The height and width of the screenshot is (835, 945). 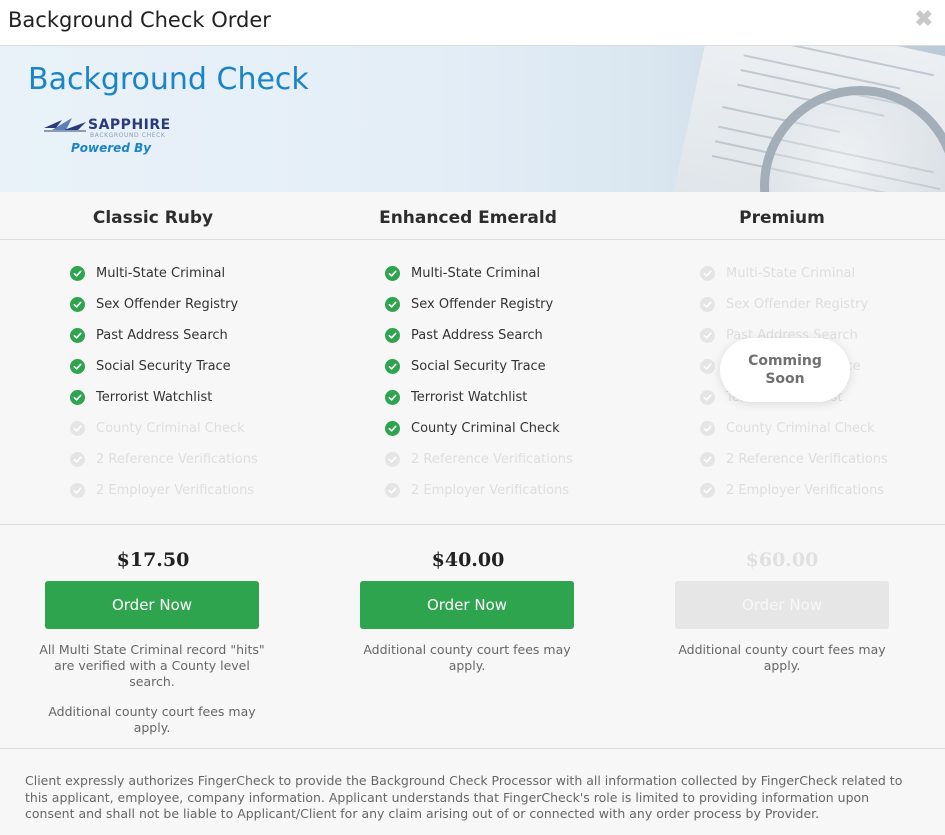 What do you see at coordinates (468, 560) in the screenshot?
I see `price-enhanced-emerald: $40.00` at bounding box center [468, 560].